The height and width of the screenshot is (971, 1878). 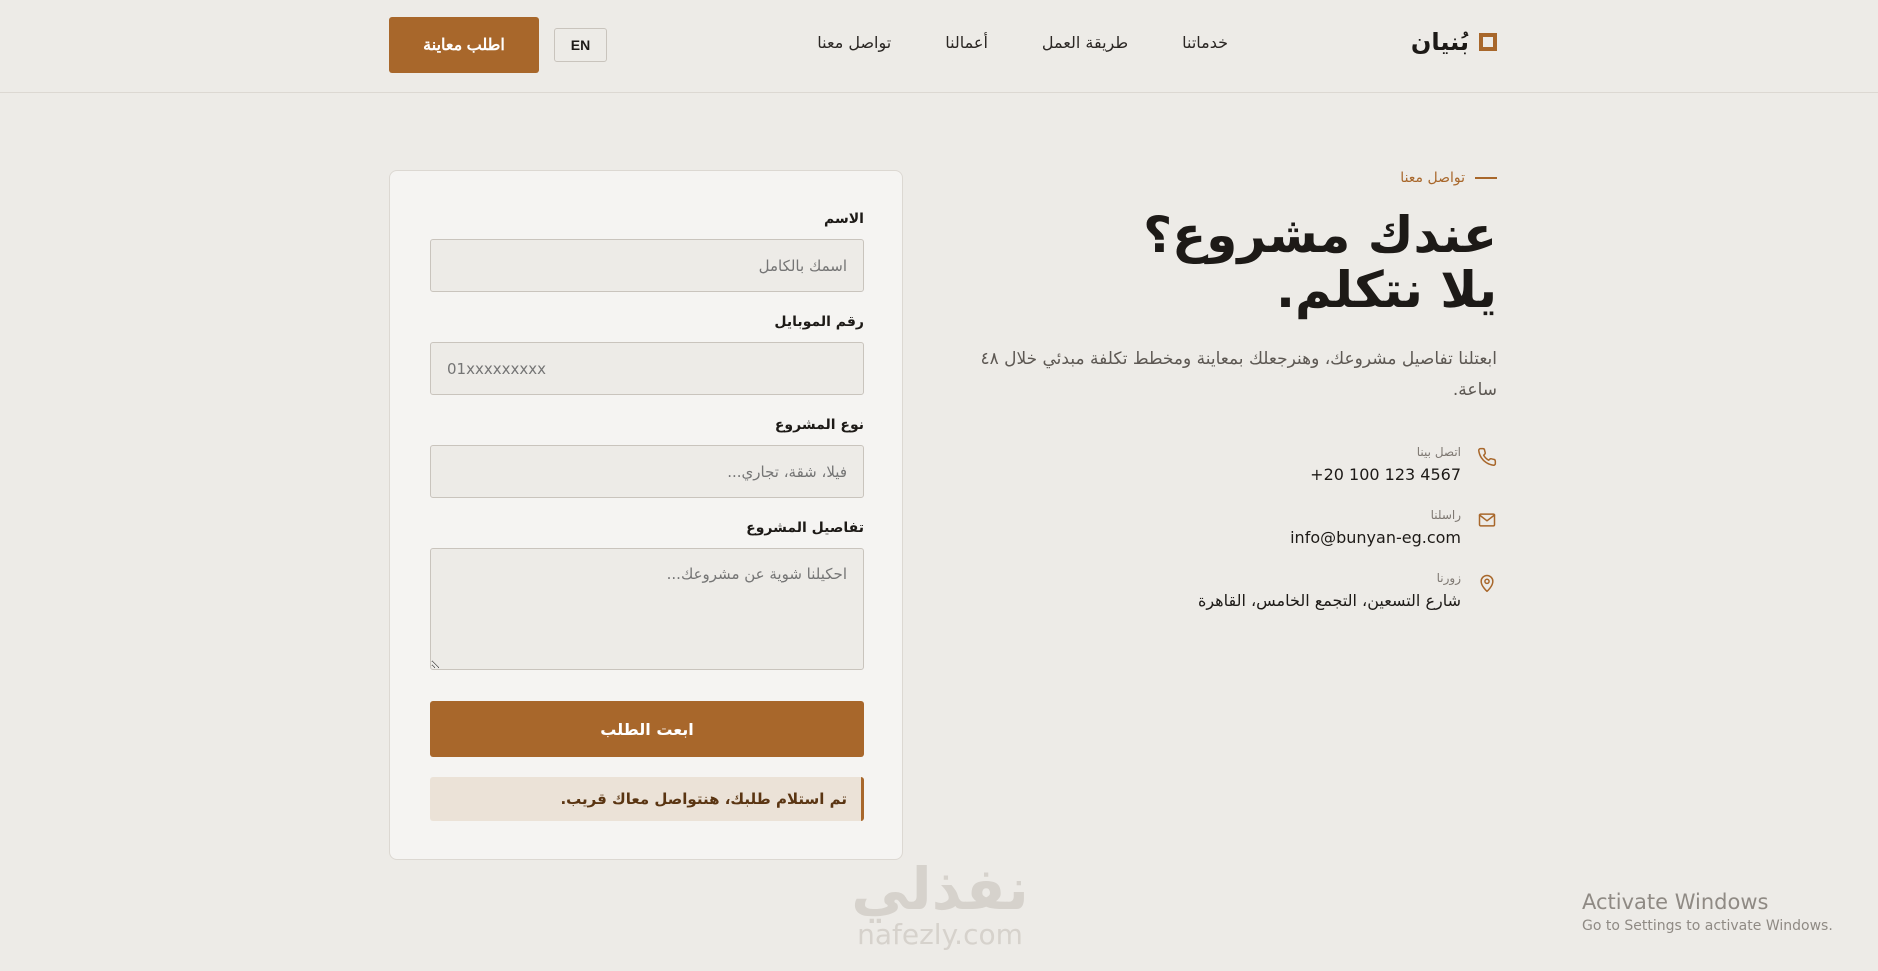 I want to click on project-type-input, so click(x=647, y=471).